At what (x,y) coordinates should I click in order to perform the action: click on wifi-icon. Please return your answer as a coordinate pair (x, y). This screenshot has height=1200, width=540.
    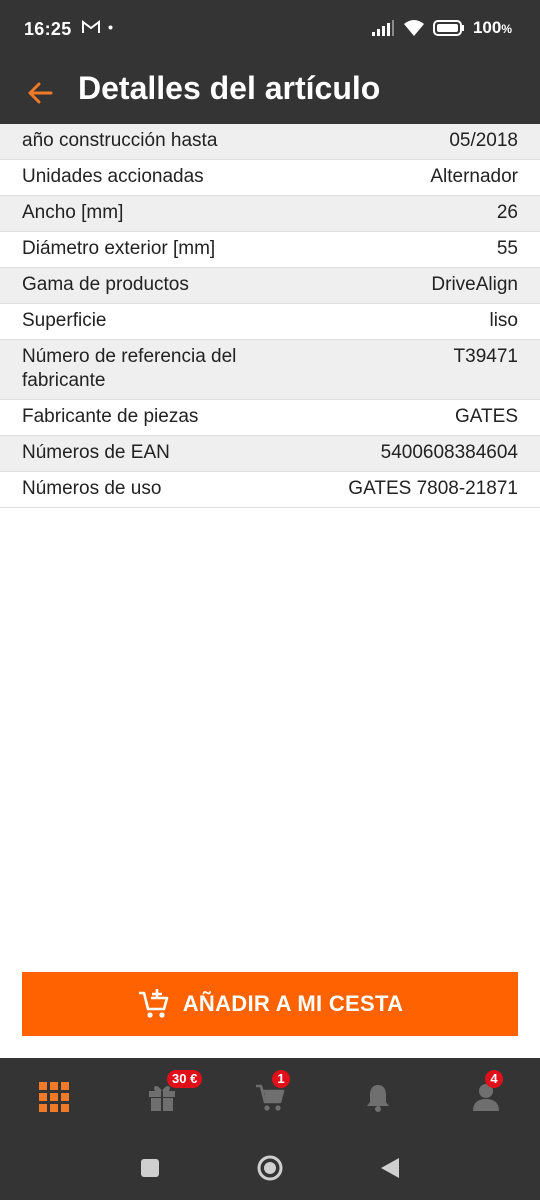
    Looking at the image, I should click on (413, 28).